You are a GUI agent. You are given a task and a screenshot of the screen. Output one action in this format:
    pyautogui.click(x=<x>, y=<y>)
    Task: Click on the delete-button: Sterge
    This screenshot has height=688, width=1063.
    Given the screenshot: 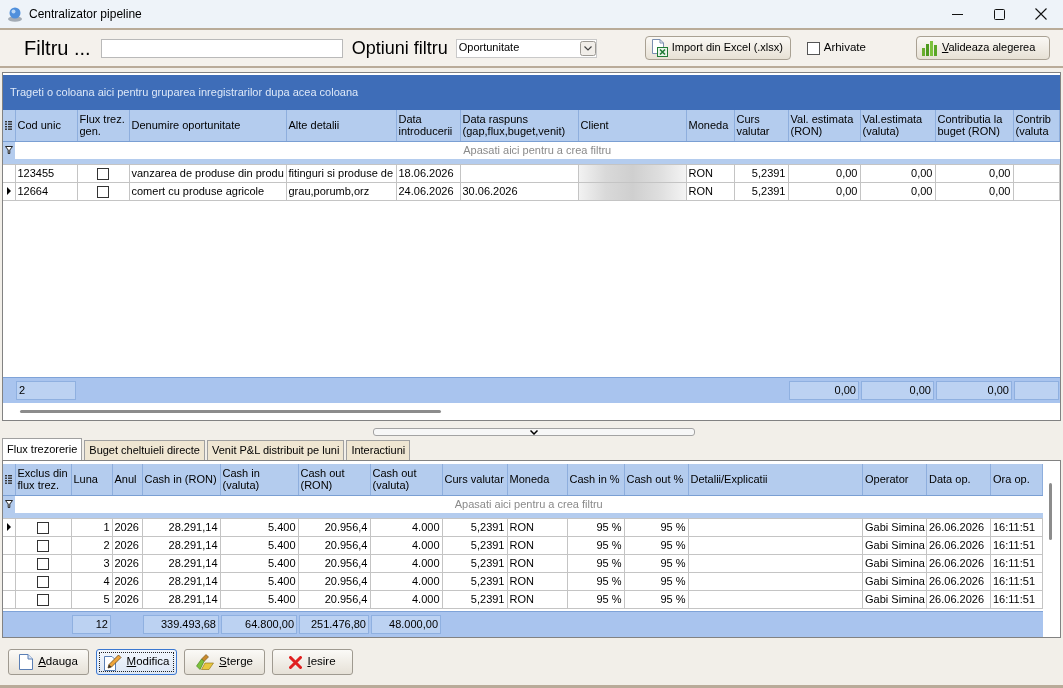 What is the action you would take?
    pyautogui.click(x=224, y=662)
    